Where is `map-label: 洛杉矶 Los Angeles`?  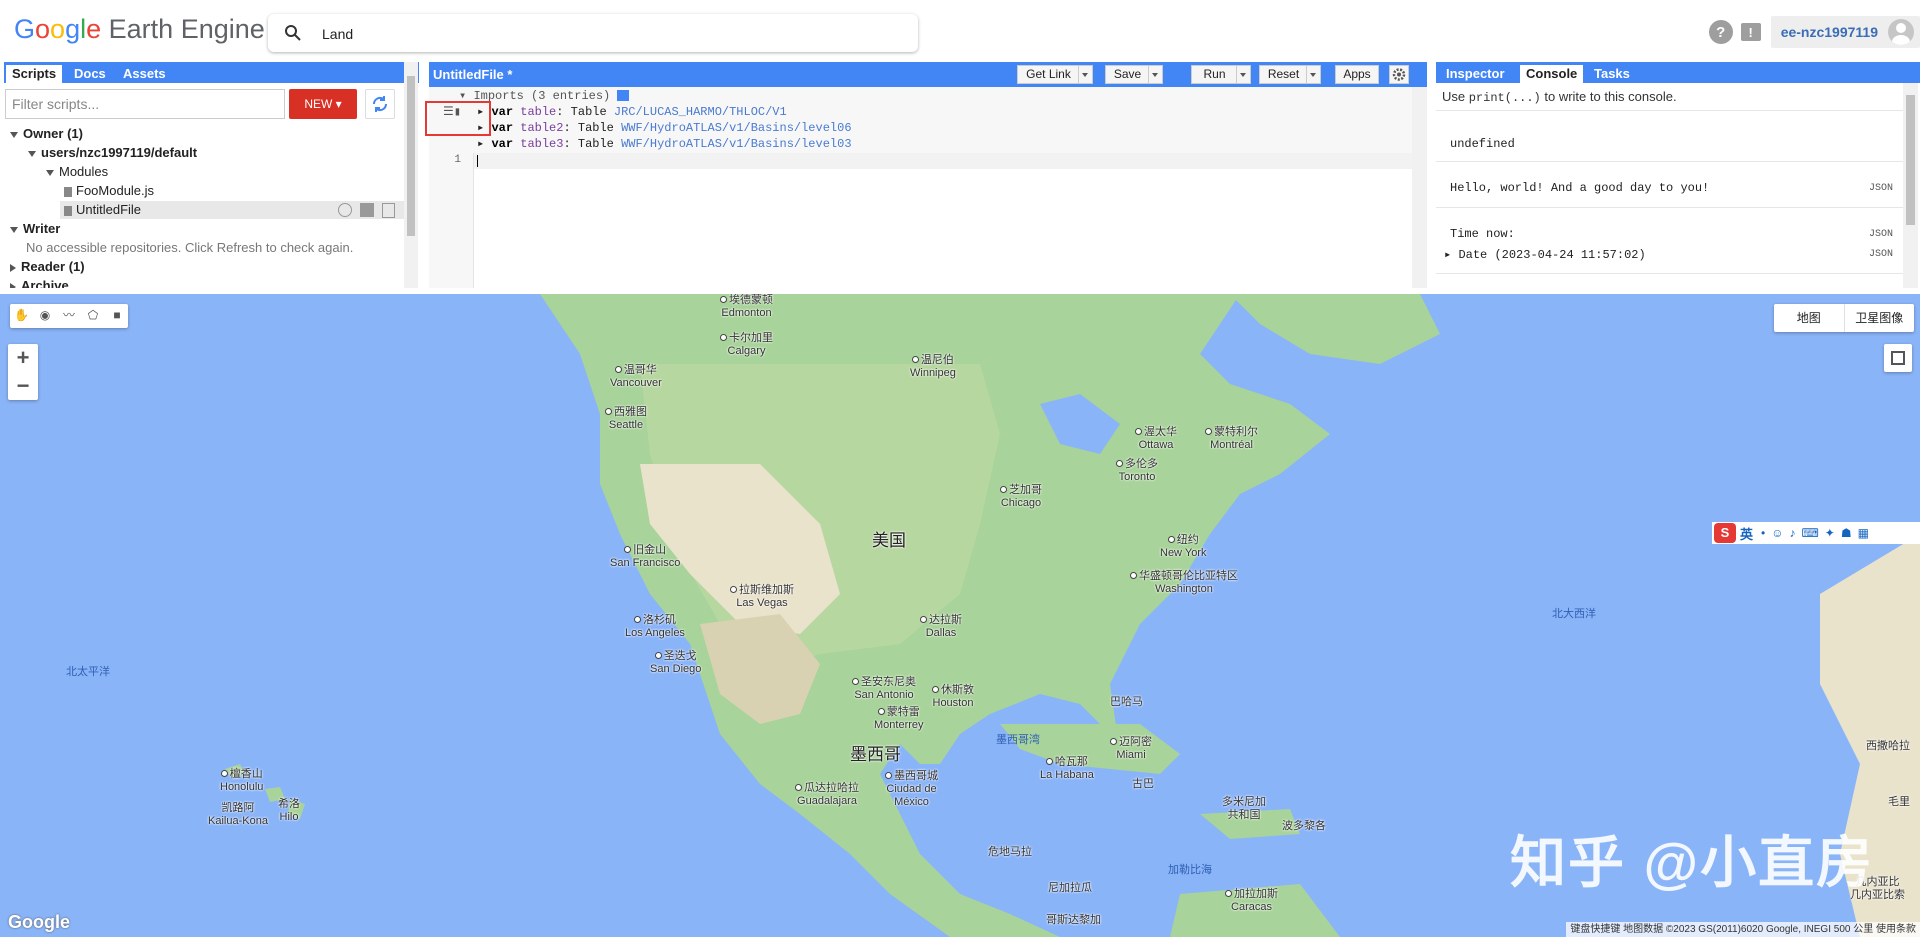
map-label: 洛杉矶 Los Angeles is located at coordinates (655, 626).